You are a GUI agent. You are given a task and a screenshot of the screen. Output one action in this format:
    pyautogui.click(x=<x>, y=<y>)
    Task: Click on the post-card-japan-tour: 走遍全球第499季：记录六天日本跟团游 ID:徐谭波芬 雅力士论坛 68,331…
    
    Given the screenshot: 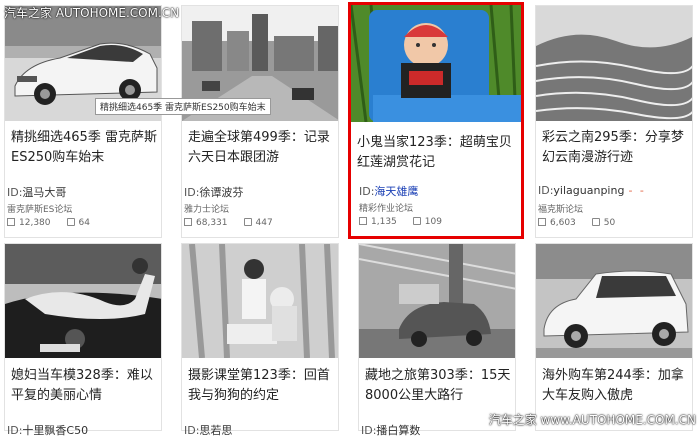 What is the action you would take?
    pyautogui.click(x=260, y=121)
    